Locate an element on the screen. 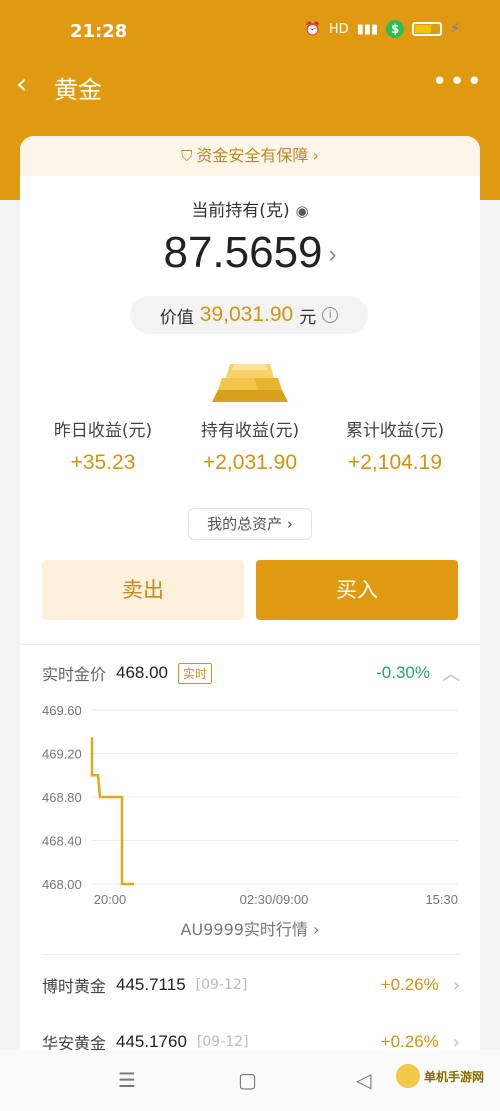 Image resolution: width=500 pixels, height=1111 pixels. y-tick-label: 469.20 is located at coordinates (62, 754).